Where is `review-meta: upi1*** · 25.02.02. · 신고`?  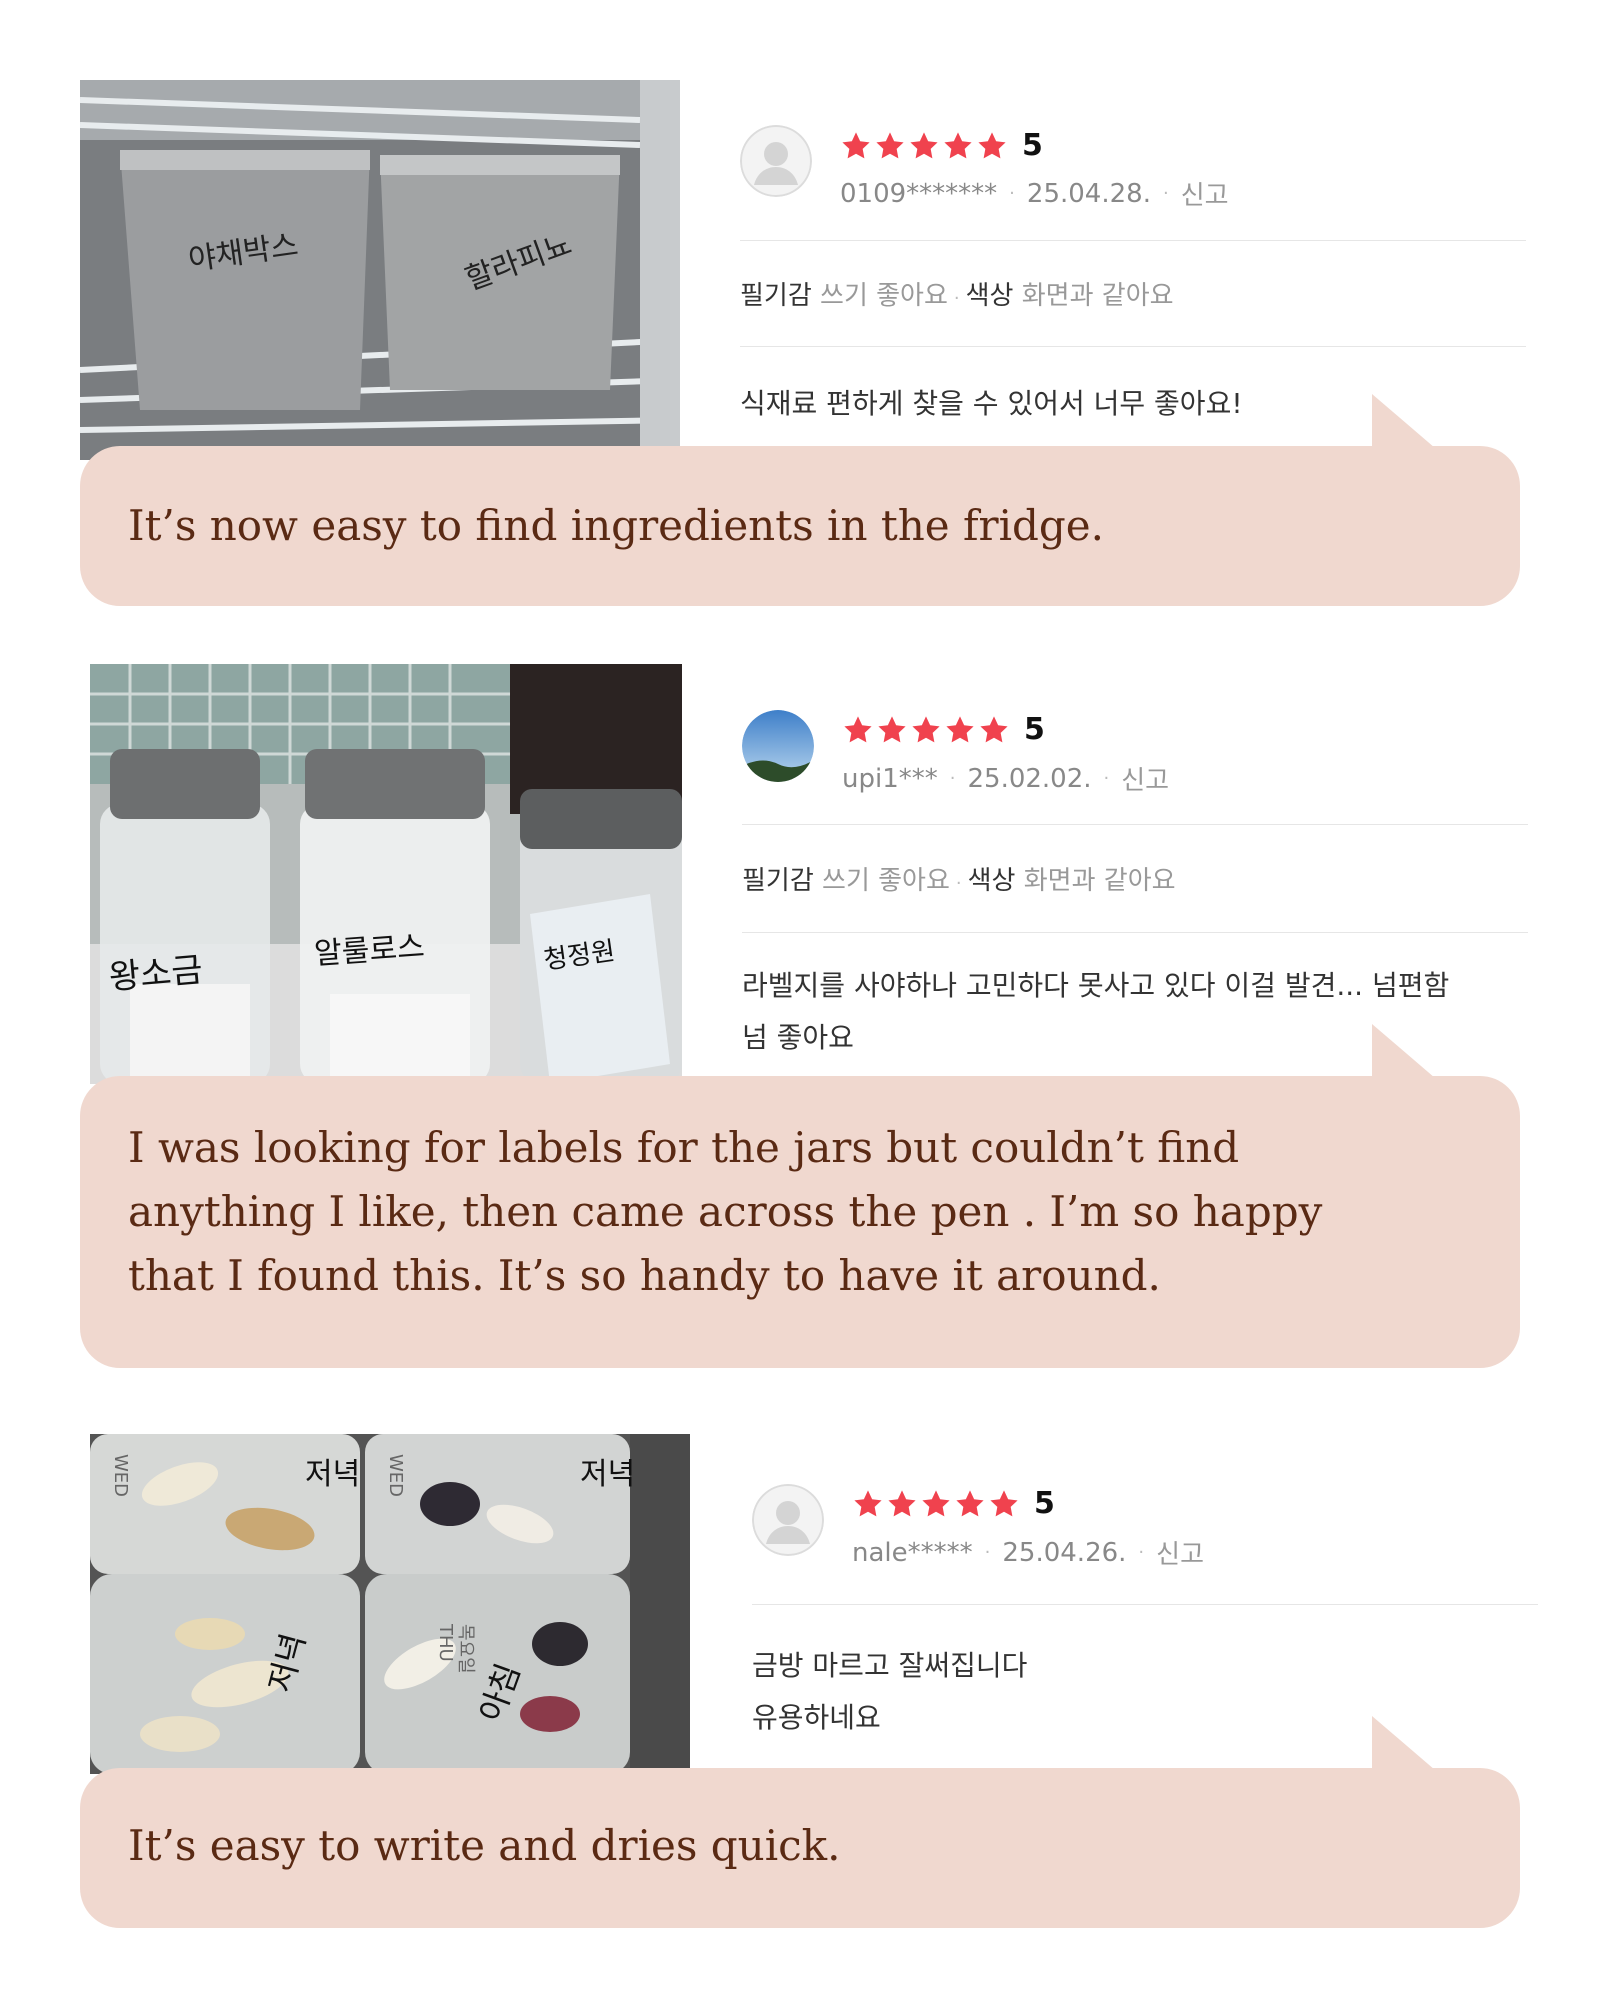 review-meta: upi1*** · 25.02.02. · 신고 is located at coordinates (1005, 778).